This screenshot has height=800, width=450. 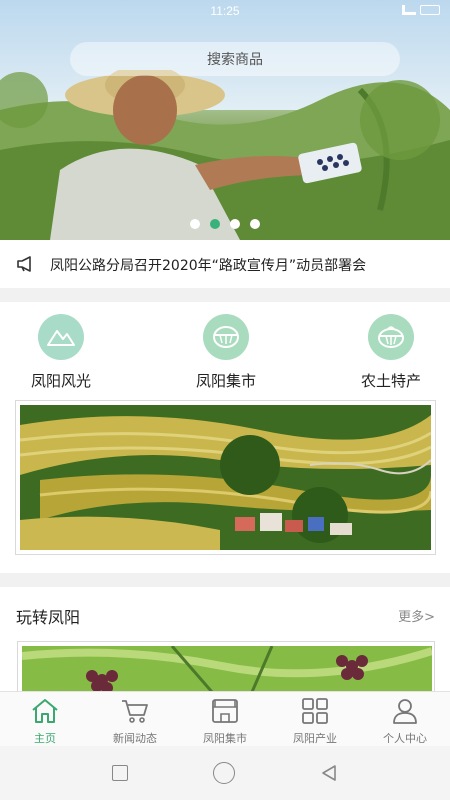 I want to click on category-produce: 农土特产, so click(x=391, y=352).